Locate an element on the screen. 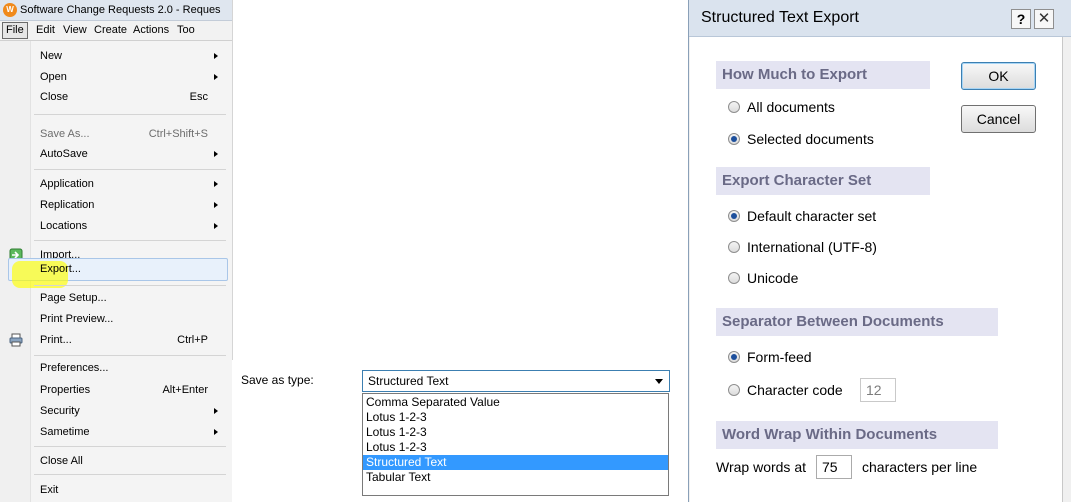 The image size is (1071, 502). menu-item-save-as: Save As... Ctrl+Shift+S is located at coordinates (114, 134).